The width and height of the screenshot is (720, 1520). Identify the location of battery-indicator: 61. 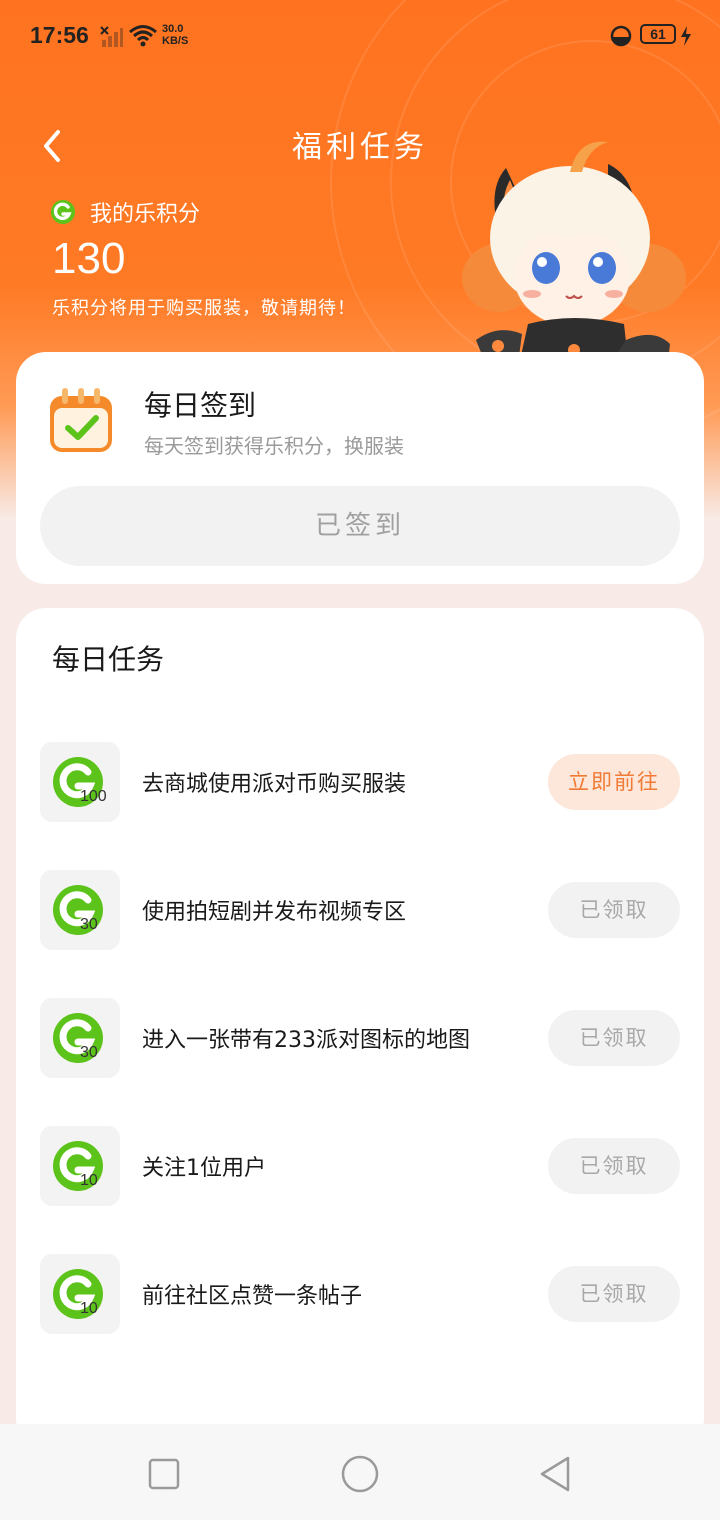
(658, 34).